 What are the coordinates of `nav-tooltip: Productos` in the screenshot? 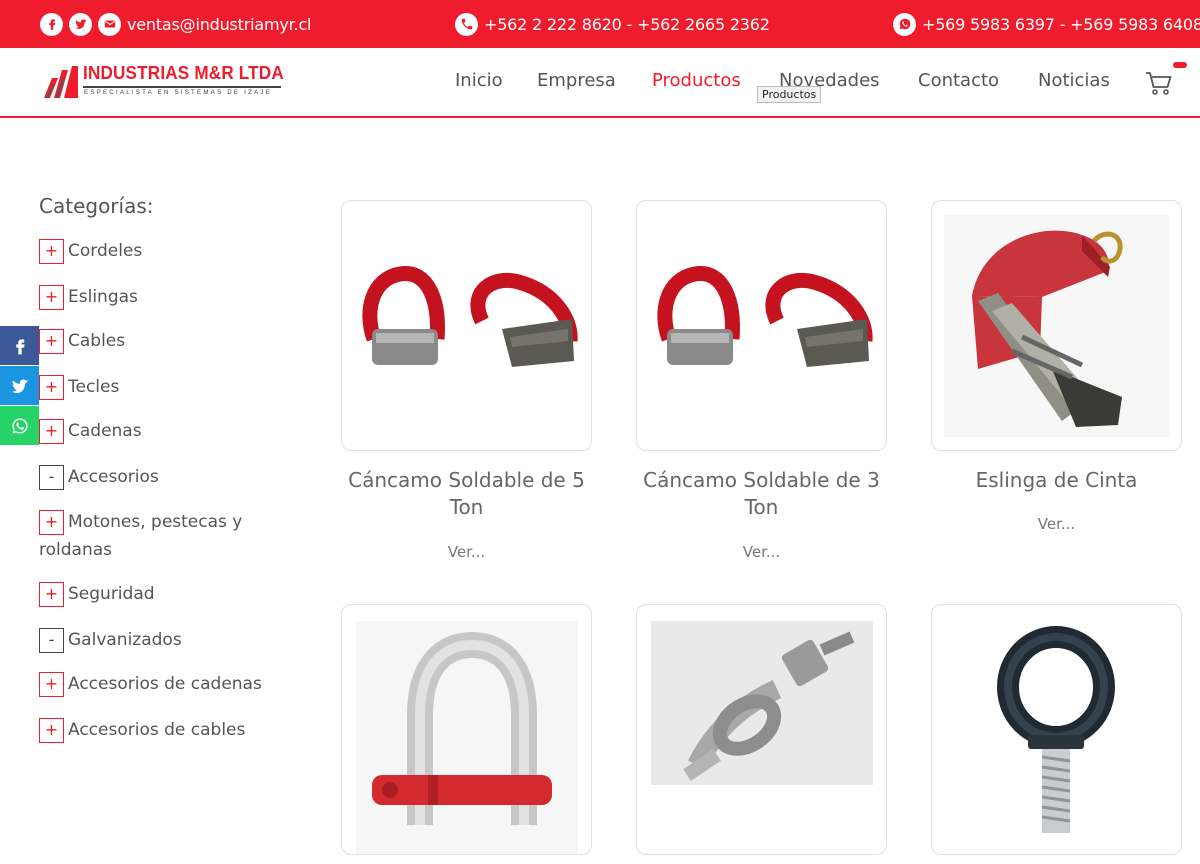 It's located at (789, 94).